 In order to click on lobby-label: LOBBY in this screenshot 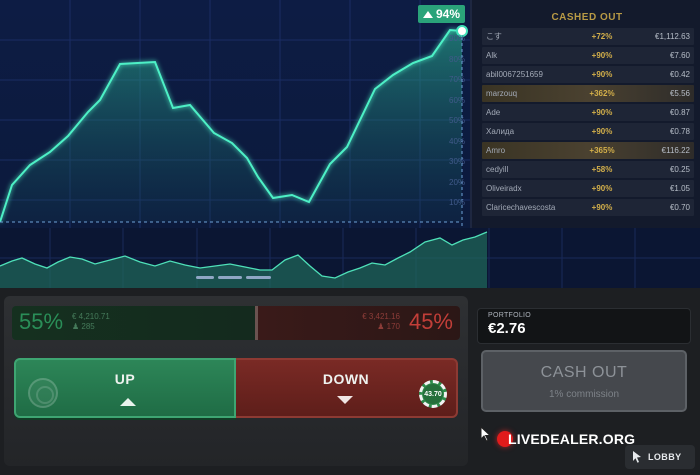, I will do `click(665, 457)`.